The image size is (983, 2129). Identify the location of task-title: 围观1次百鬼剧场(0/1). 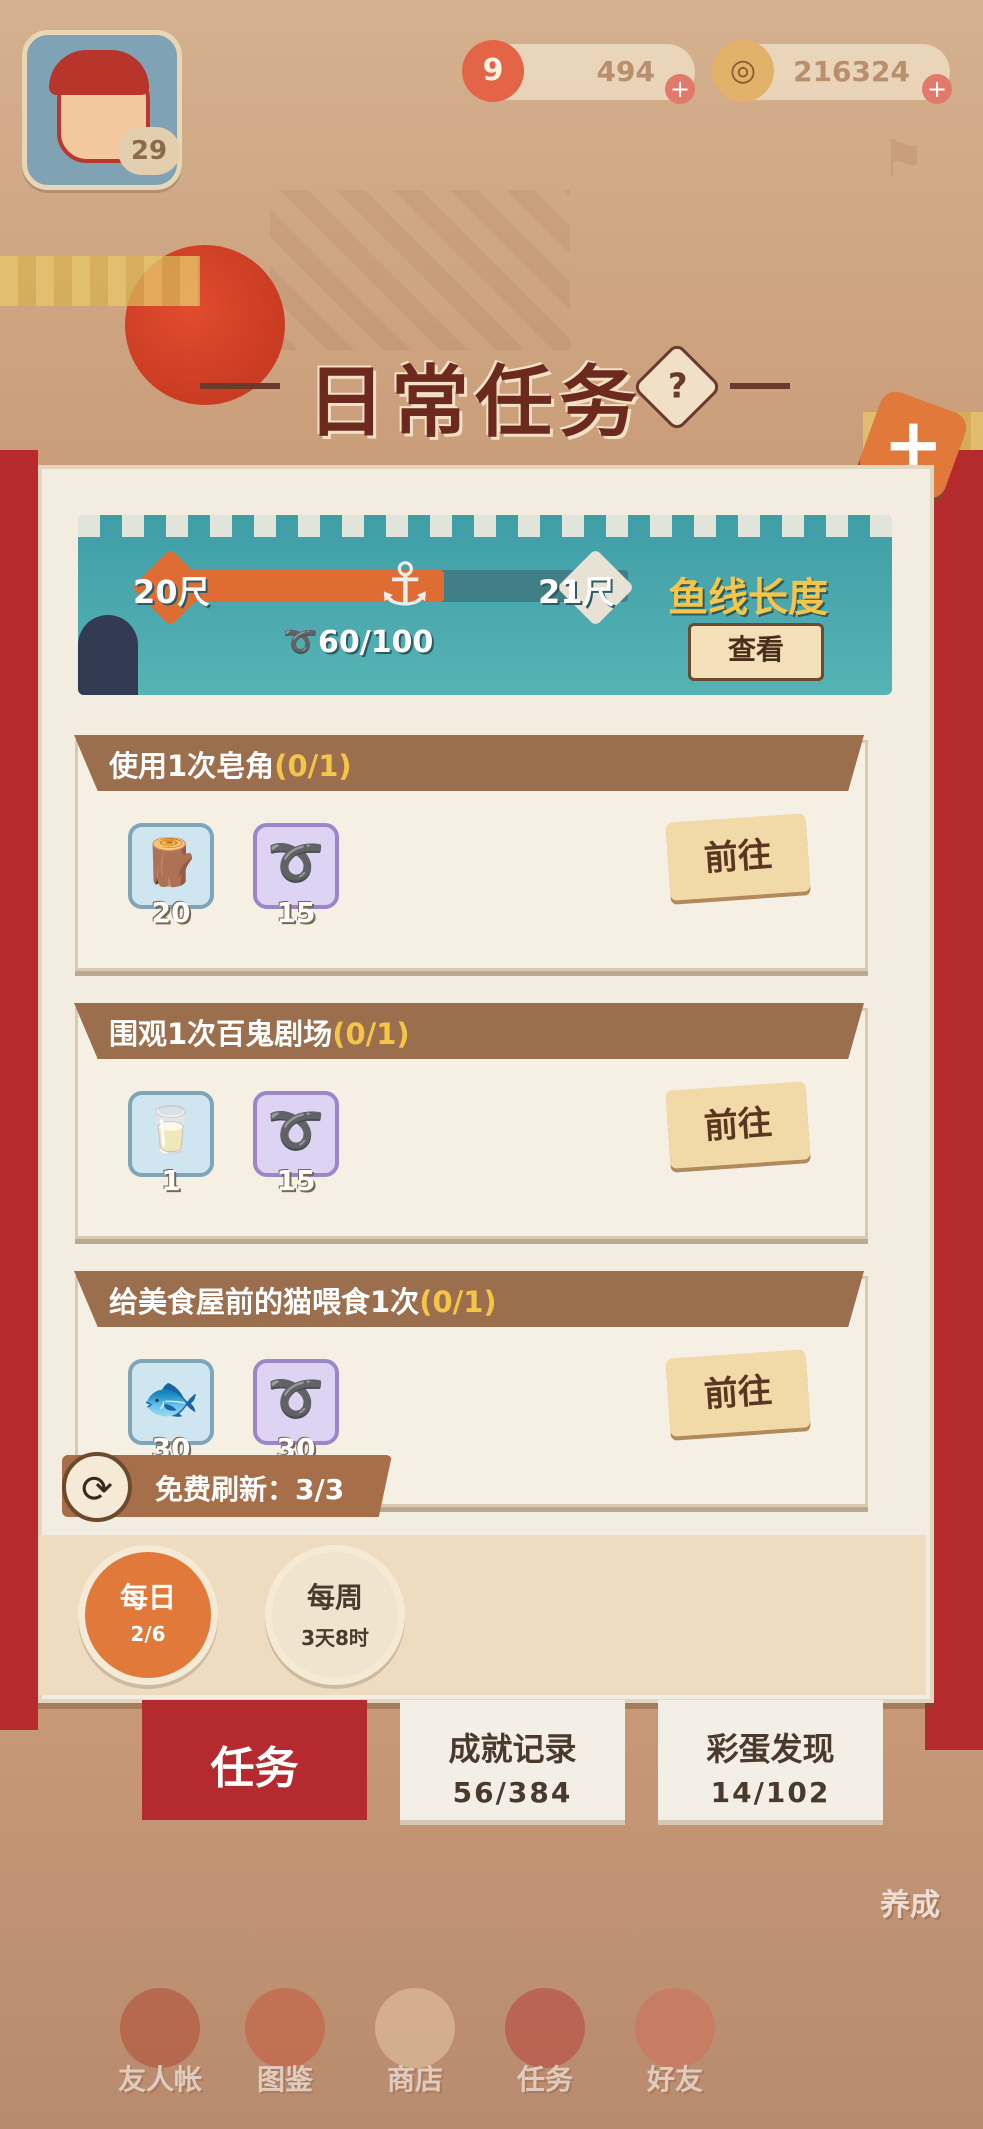
(259, 1032).